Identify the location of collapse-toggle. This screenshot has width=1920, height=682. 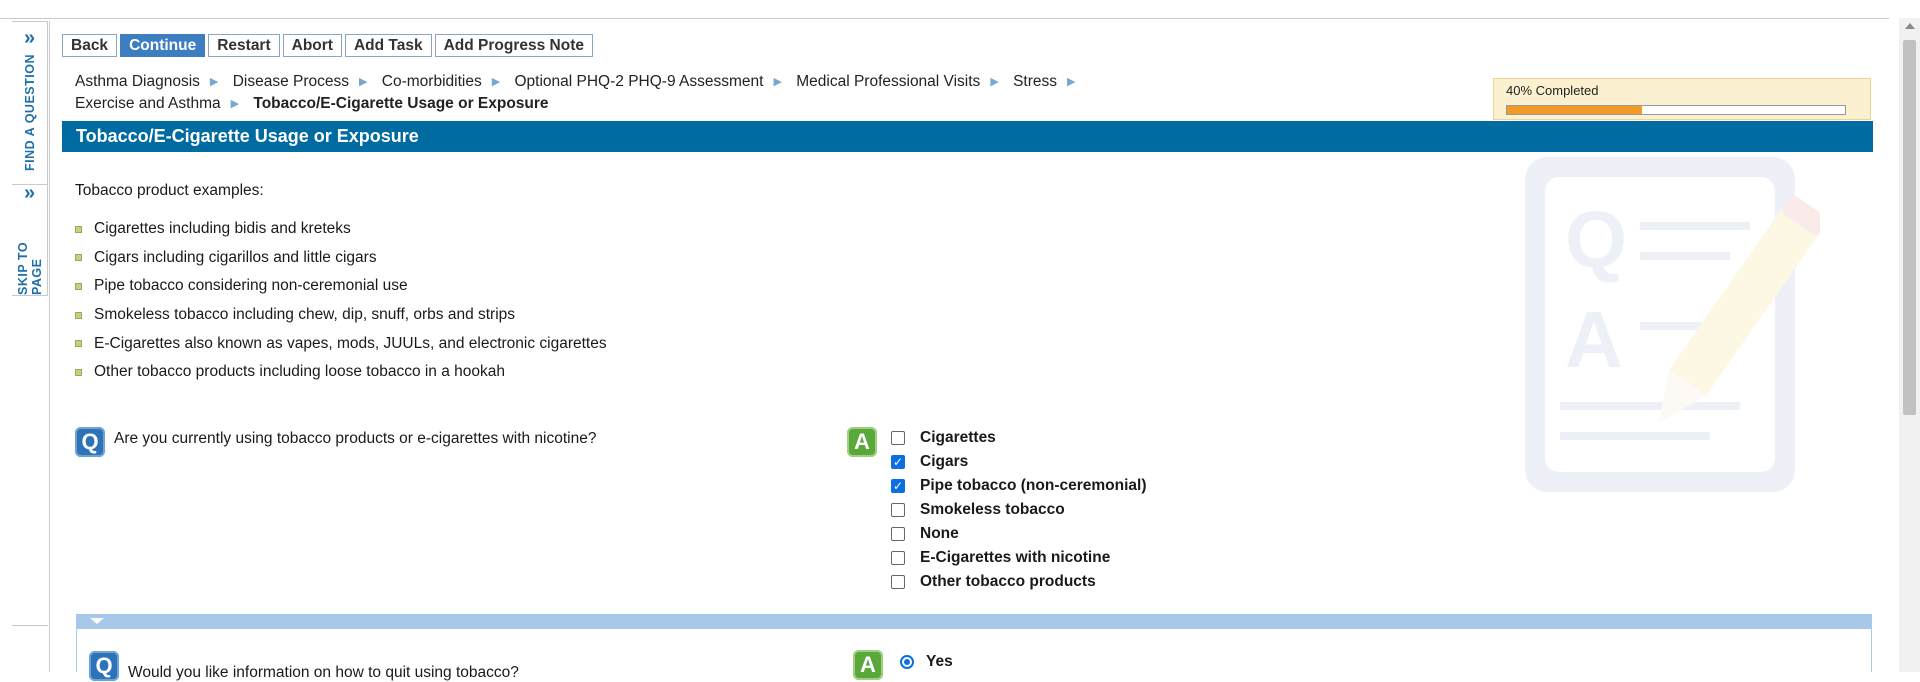
(974, 621).